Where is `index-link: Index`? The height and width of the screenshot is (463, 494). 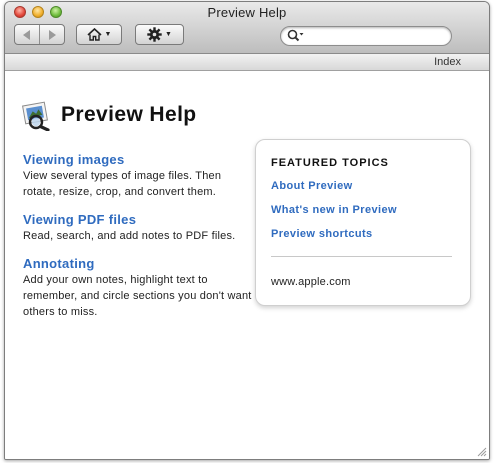 index-link: Index is located at coordinates (447, 62).